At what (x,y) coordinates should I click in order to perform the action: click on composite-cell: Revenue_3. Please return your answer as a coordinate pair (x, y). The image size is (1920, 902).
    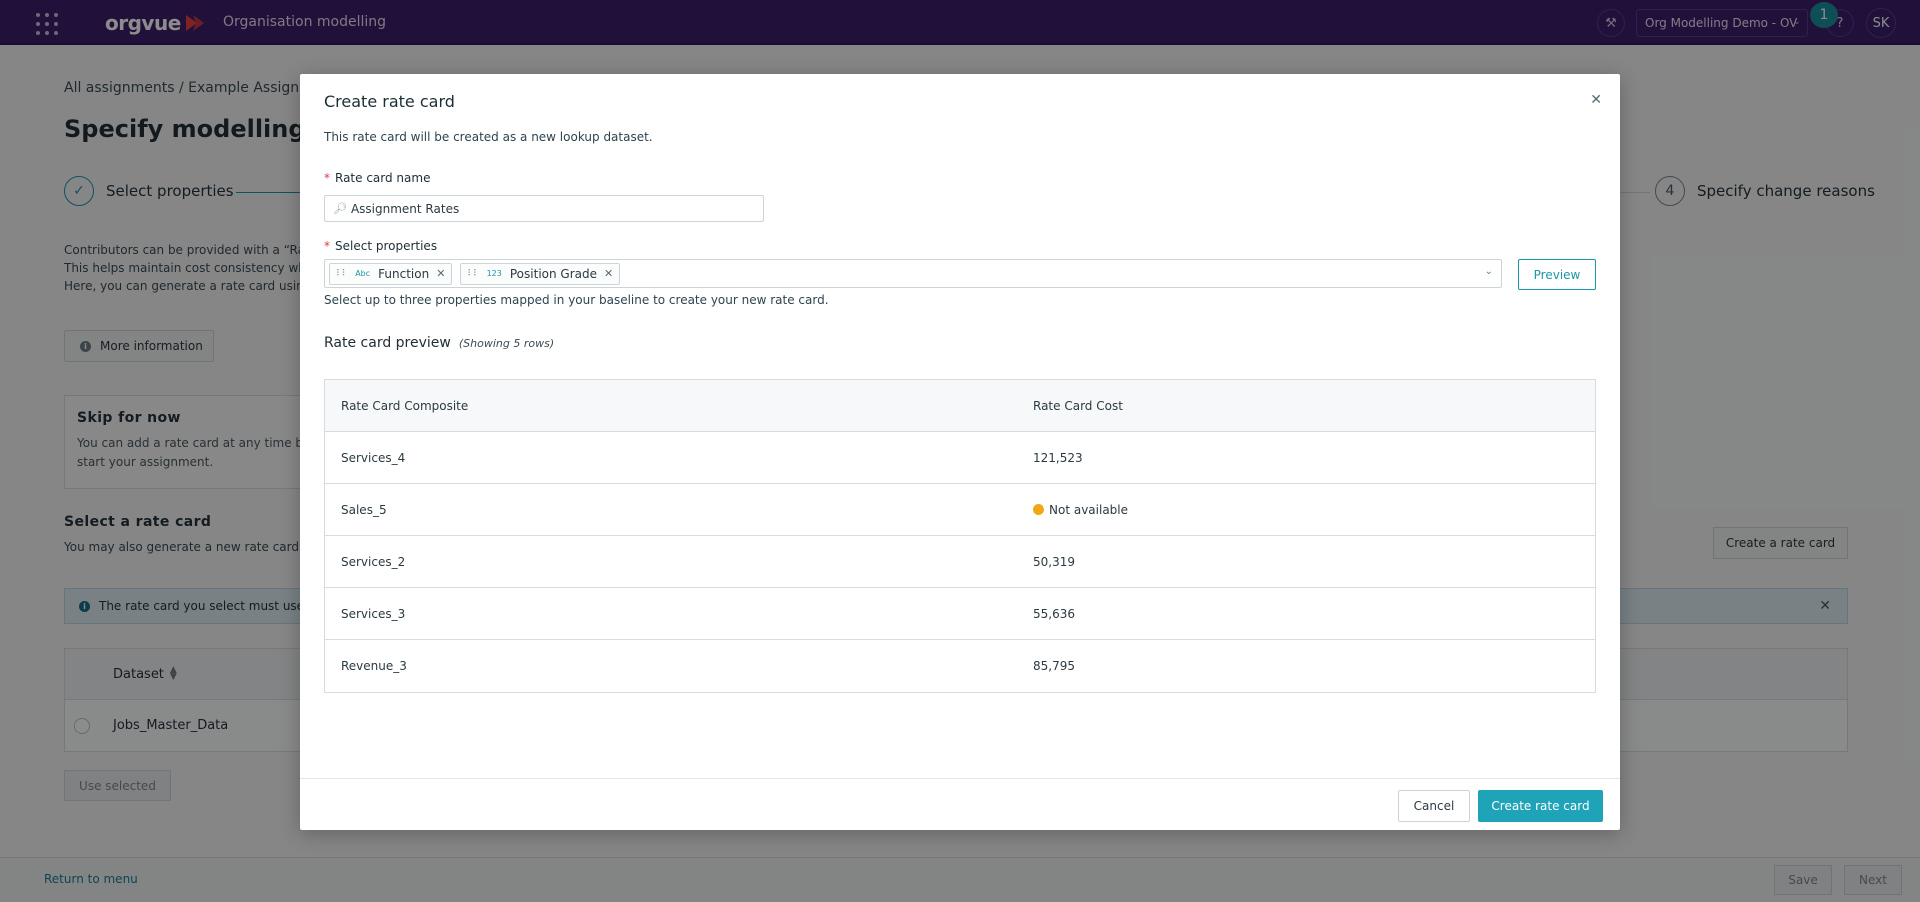
    Looking at the image, I should click on (374, 666).